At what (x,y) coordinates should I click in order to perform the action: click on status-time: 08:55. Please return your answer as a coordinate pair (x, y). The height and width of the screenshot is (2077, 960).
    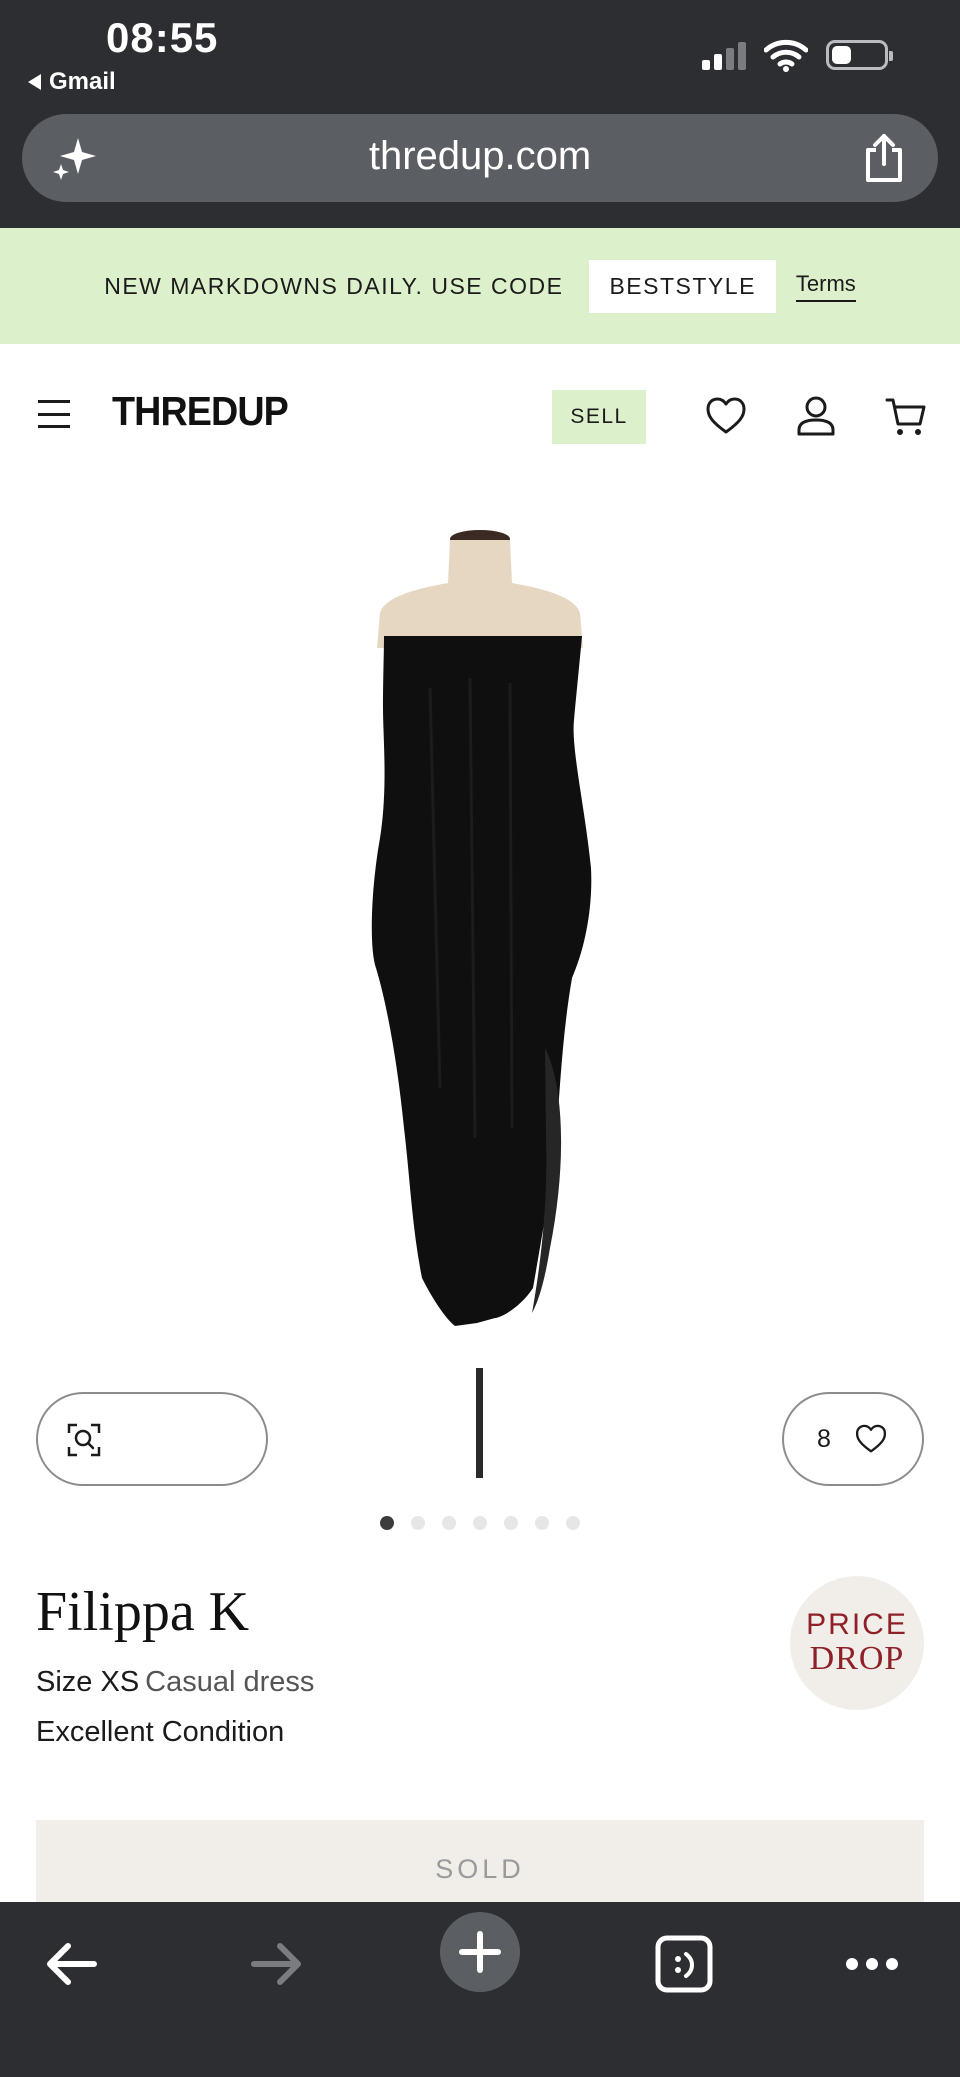
    Looking at the image, I should click on (162, 37).